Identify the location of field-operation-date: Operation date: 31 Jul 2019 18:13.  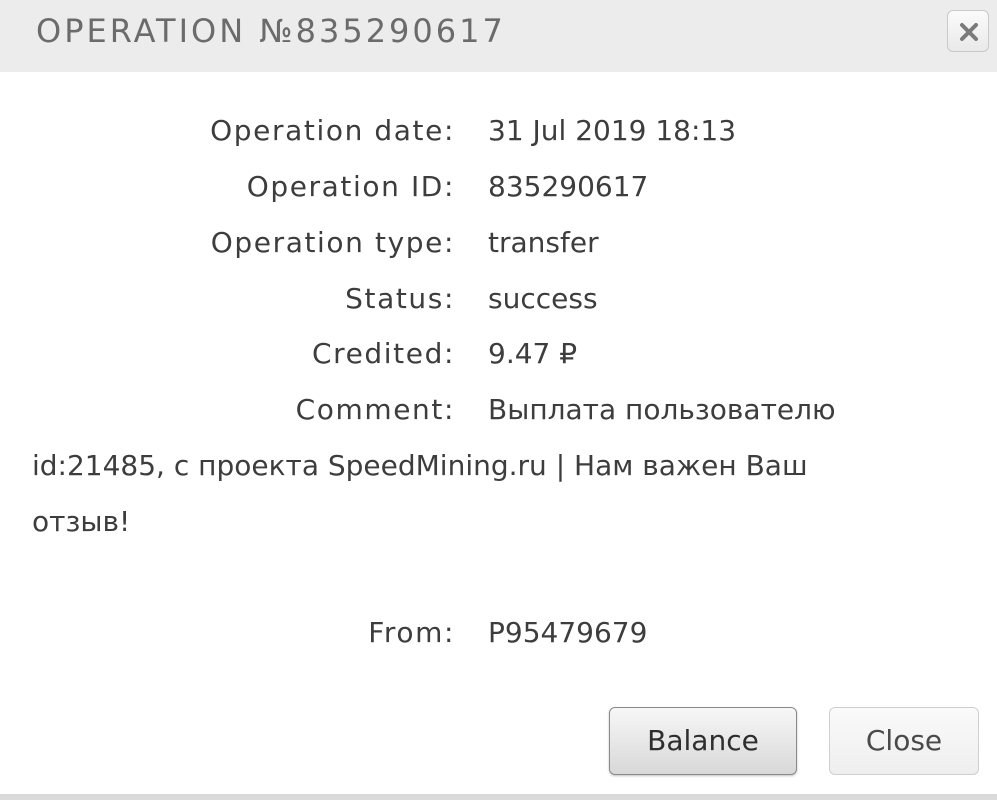
(498, 131).